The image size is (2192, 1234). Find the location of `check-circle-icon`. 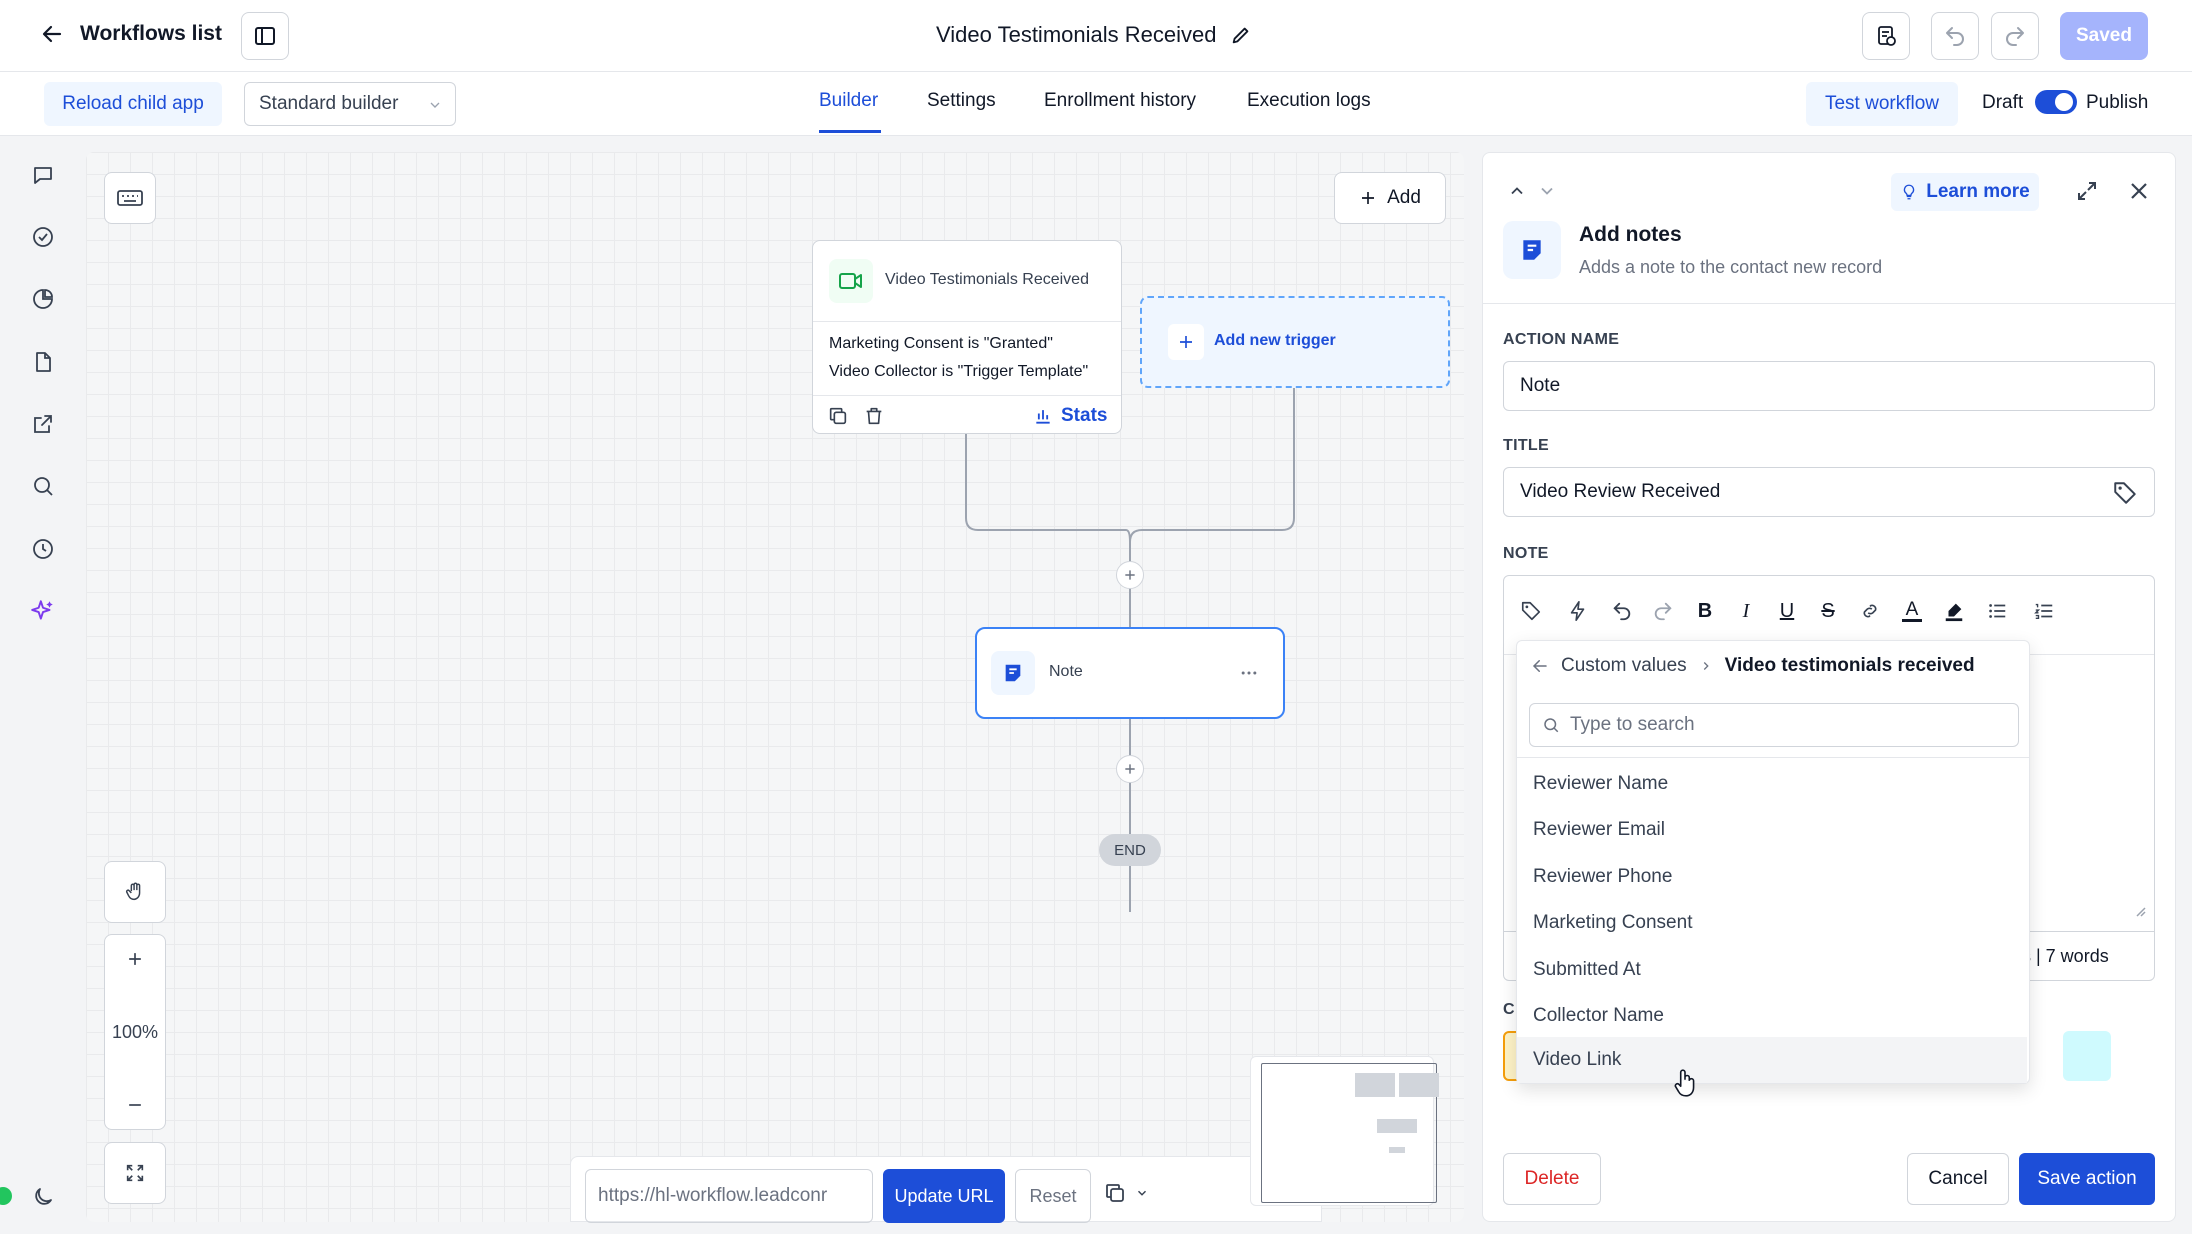

check-circle-icon is located at coordinates (43, 237).